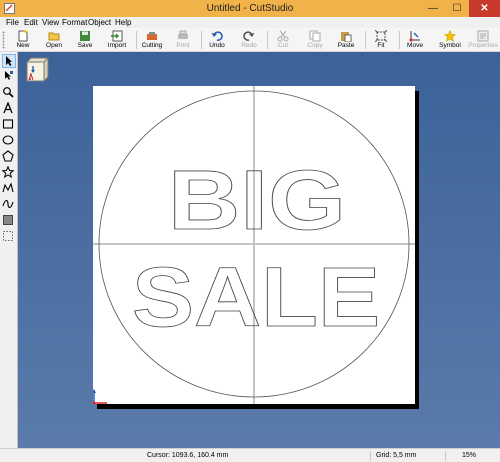 This screenshot has width=500, height=462. I want to click on paste-button: Paste, so click(346, 40).